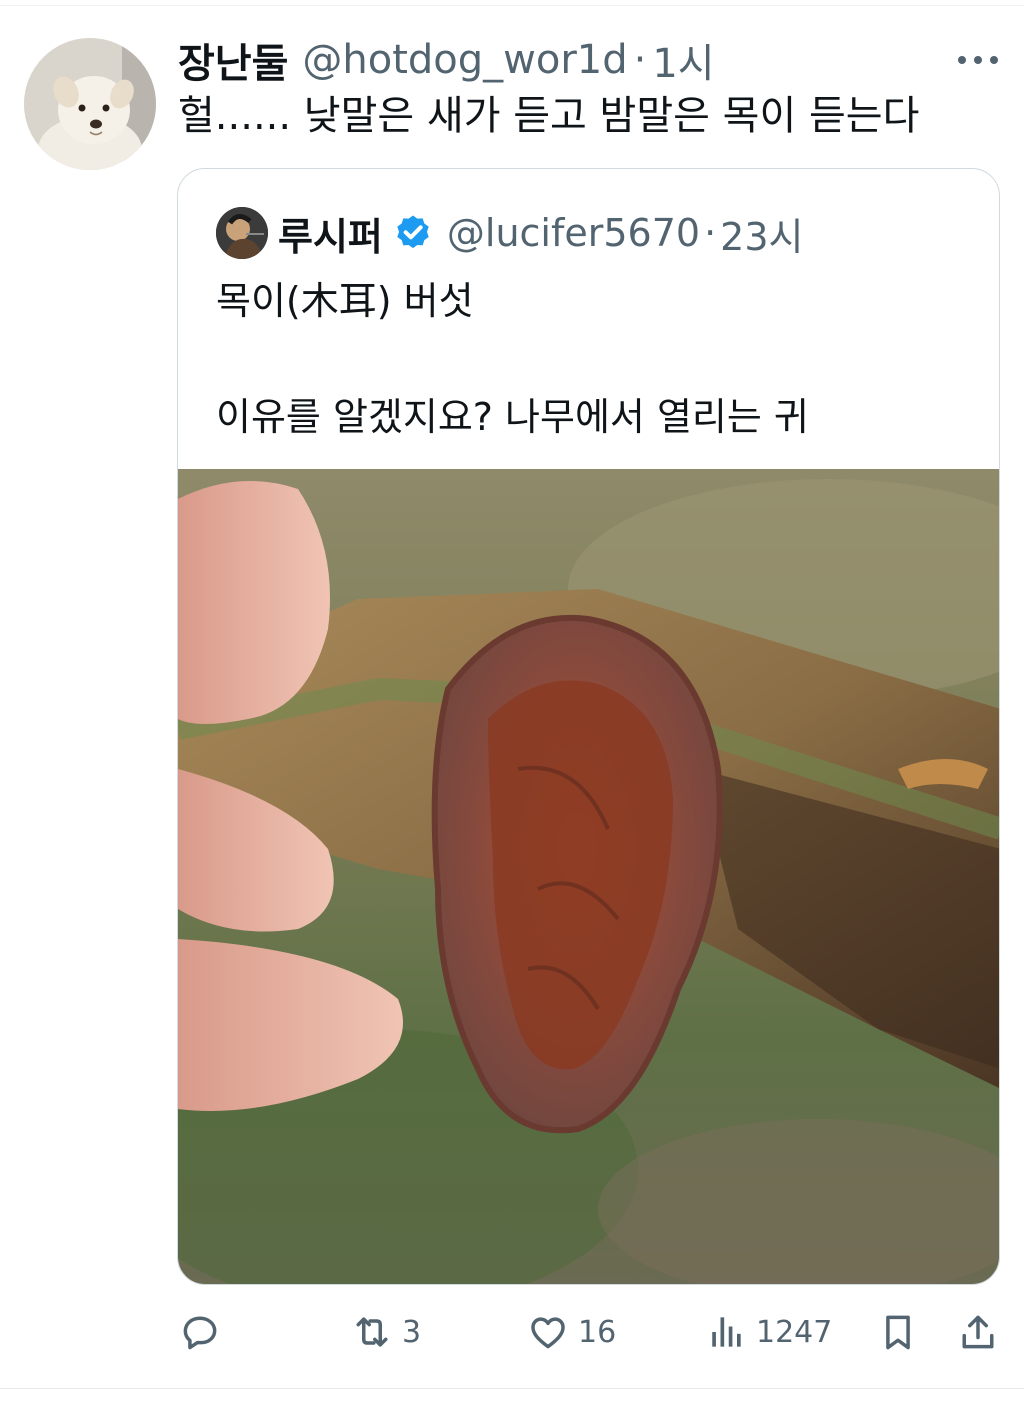 The width and height of the screenshot is (1024, 1410). I want to click on verified-badge-icon, so click(413, 232).